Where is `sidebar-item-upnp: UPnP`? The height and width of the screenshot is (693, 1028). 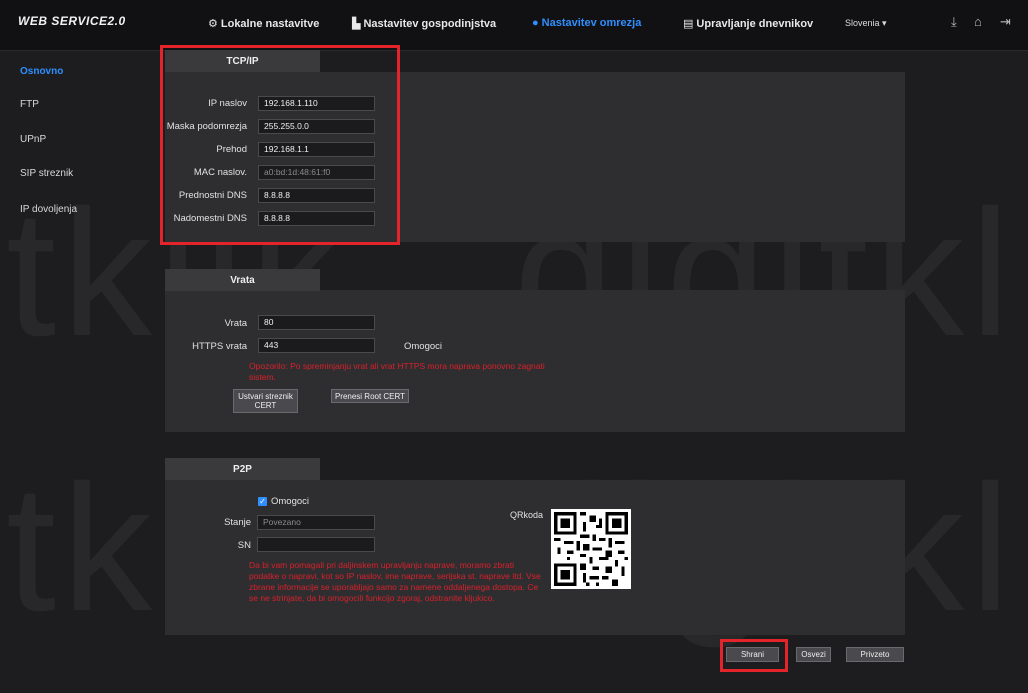
sidebar-item-upnp: UPnP is located at coordinates (33, 139).